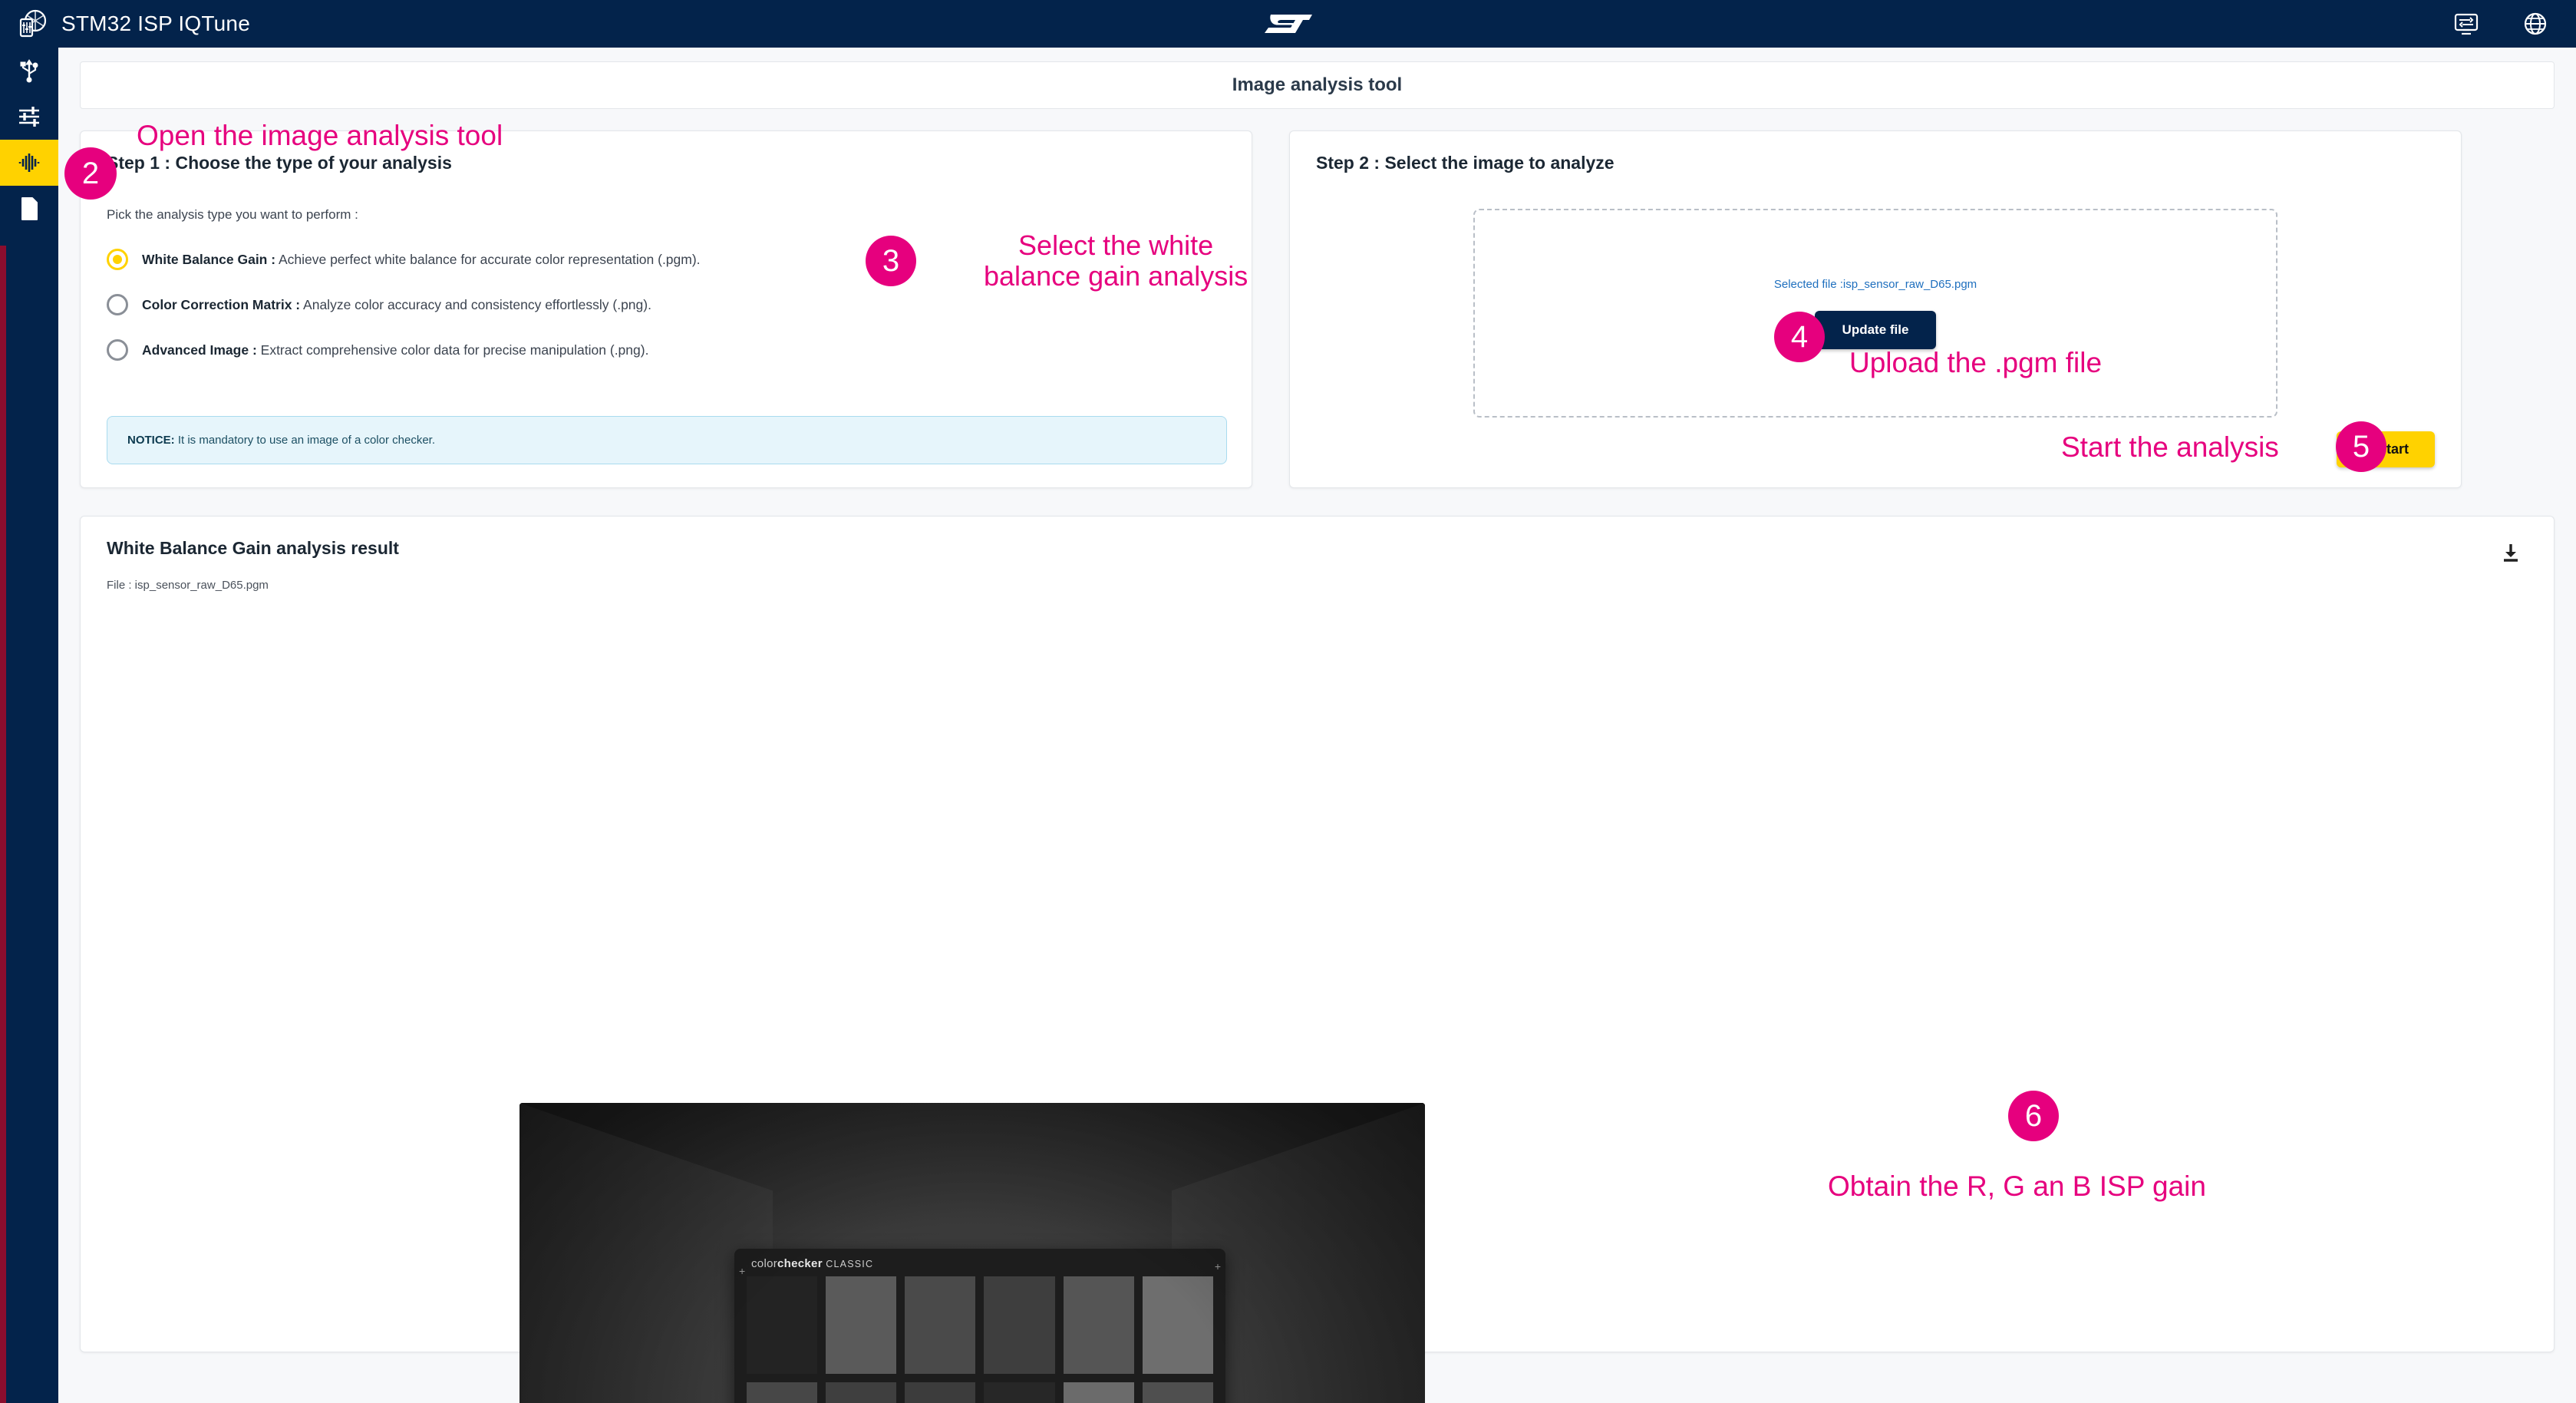  I want to click on download-icon, so click(2511, 553).